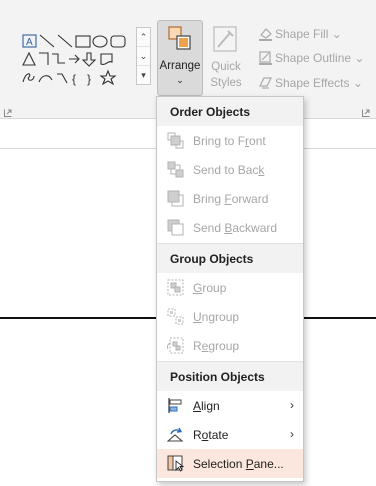 The image size is (376, 486). Describe the element at coordinates (230, 376) in the screenshot. I see `position-objects-header: Position Objects` at that location.